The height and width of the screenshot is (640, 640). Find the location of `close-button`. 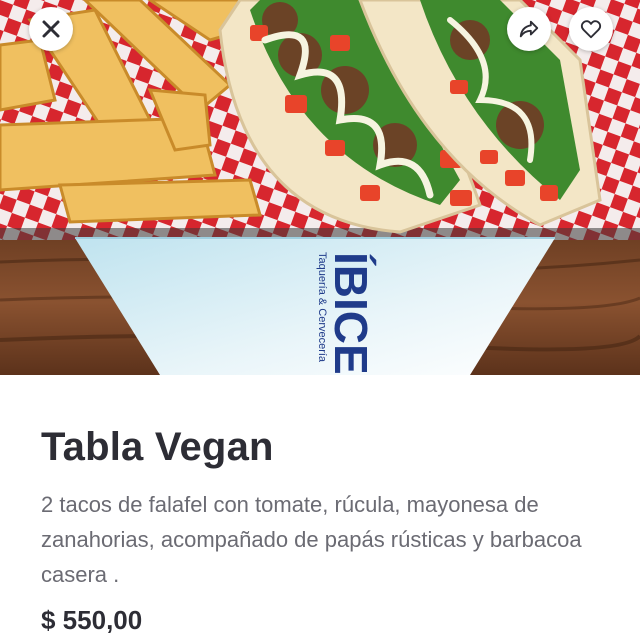

close-button is located at coordinates (51, 29).